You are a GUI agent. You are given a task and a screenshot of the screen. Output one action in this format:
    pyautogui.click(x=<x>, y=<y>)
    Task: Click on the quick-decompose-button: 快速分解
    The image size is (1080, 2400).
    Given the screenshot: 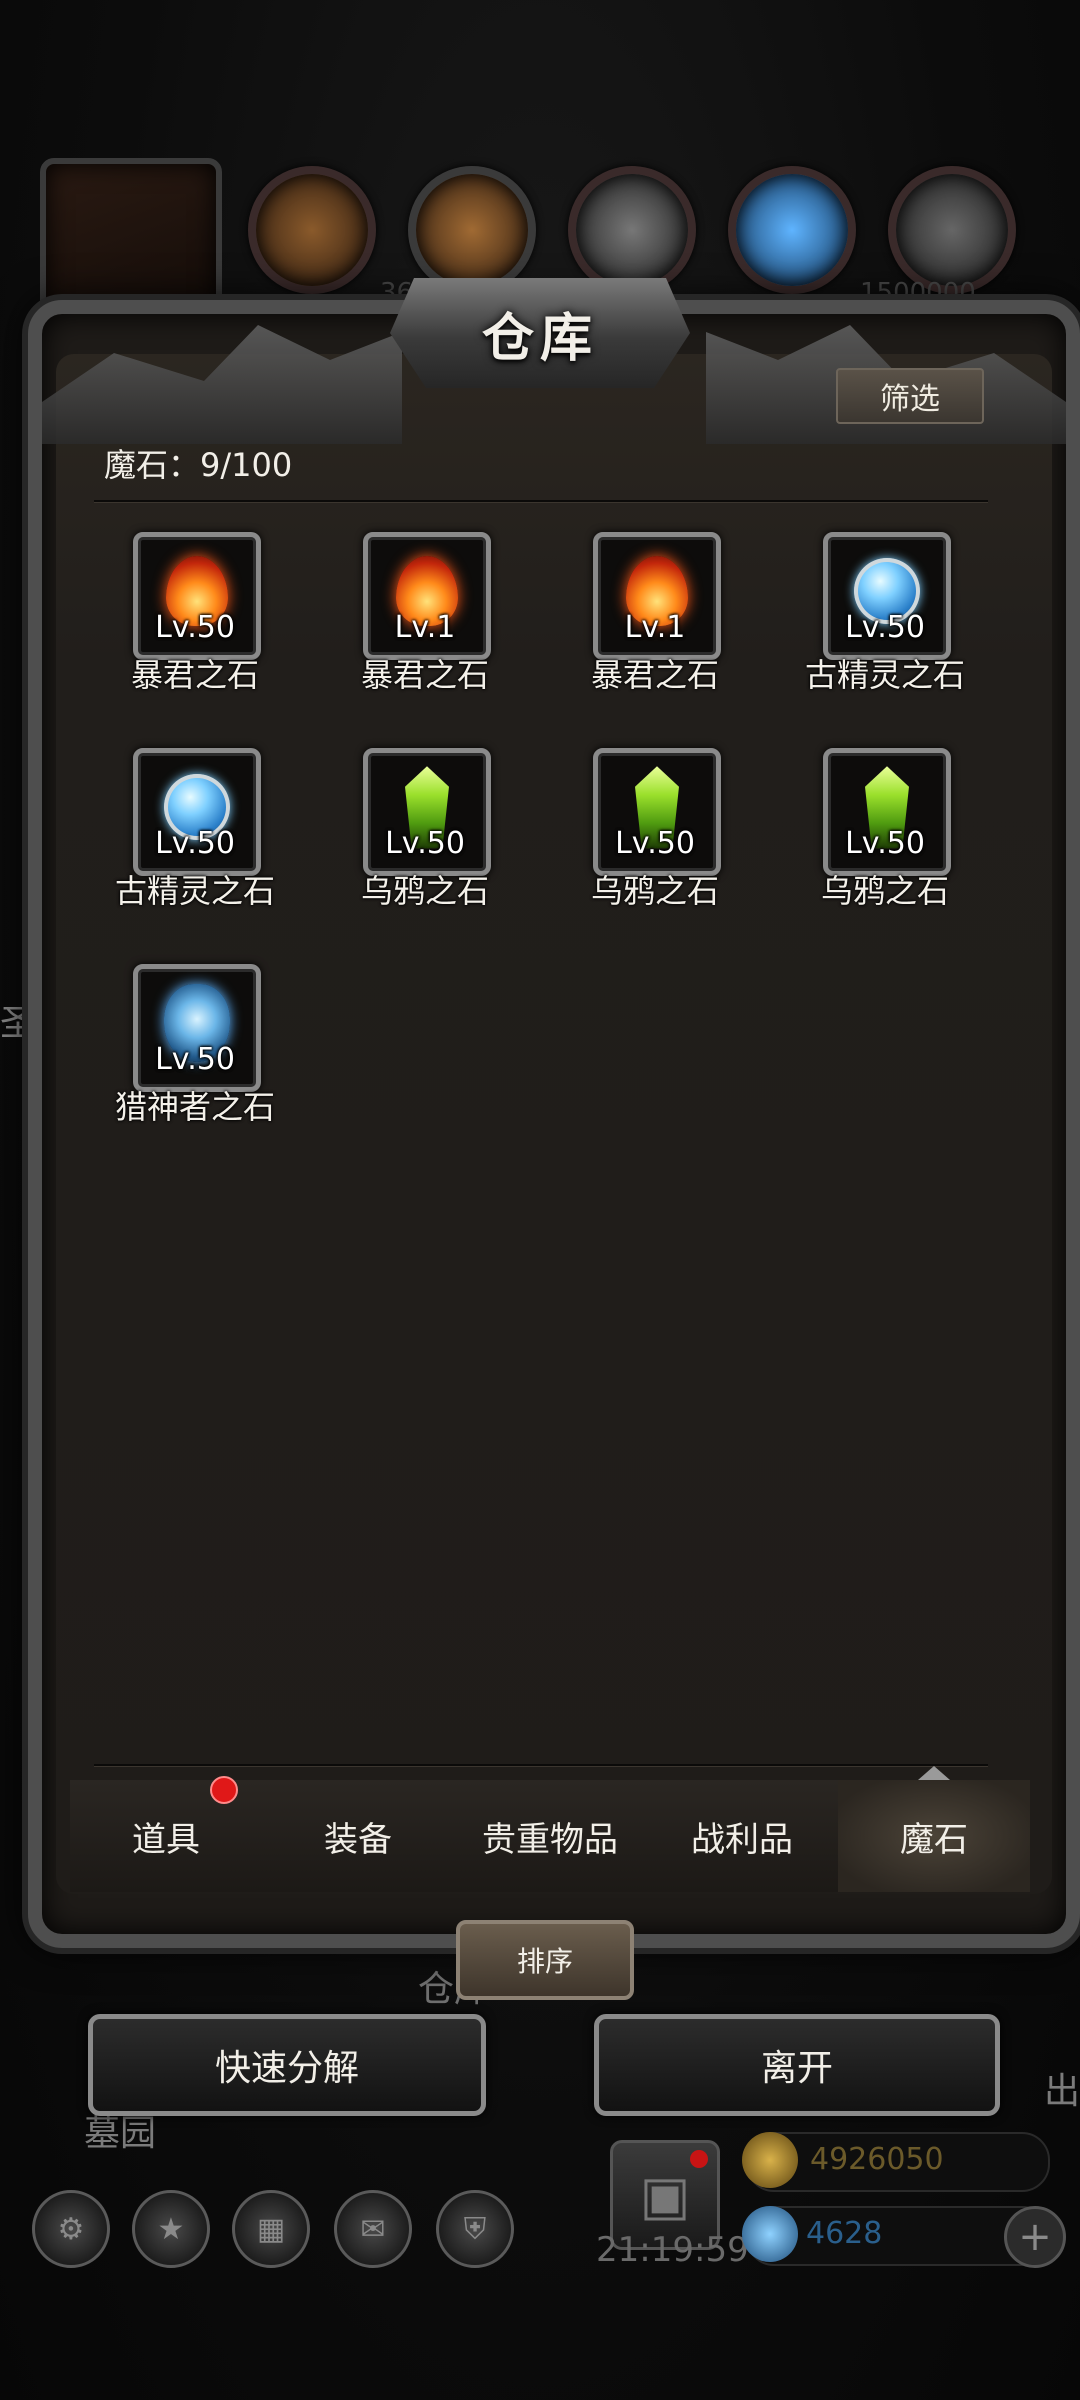 What is the action you would take?
    pyautogui.click(x=287, y=2065)
    